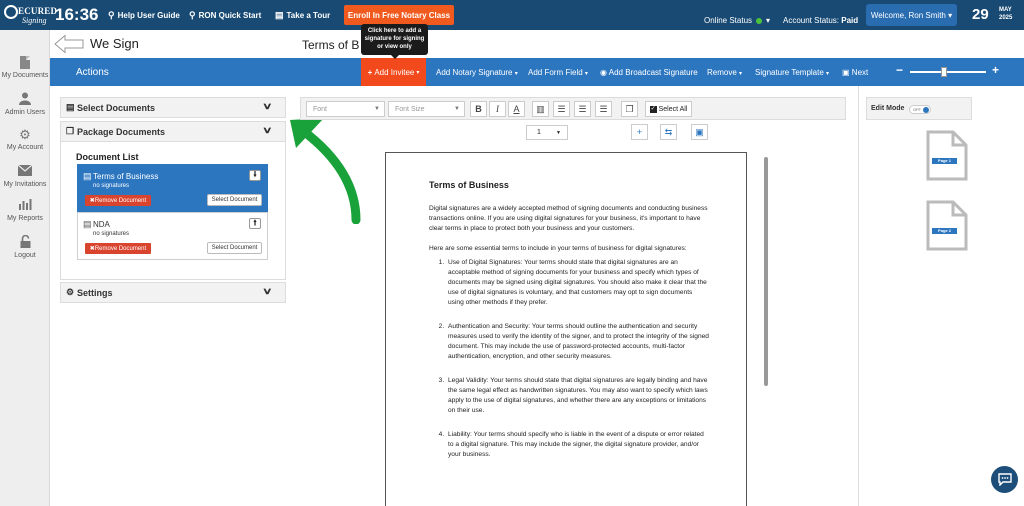 This screenshot has height=506, width=1024. What do you see at coordinates (811, 20) in the screenshot?
I see `account-status-label: Account Status:` at bounding box center [811, 20].